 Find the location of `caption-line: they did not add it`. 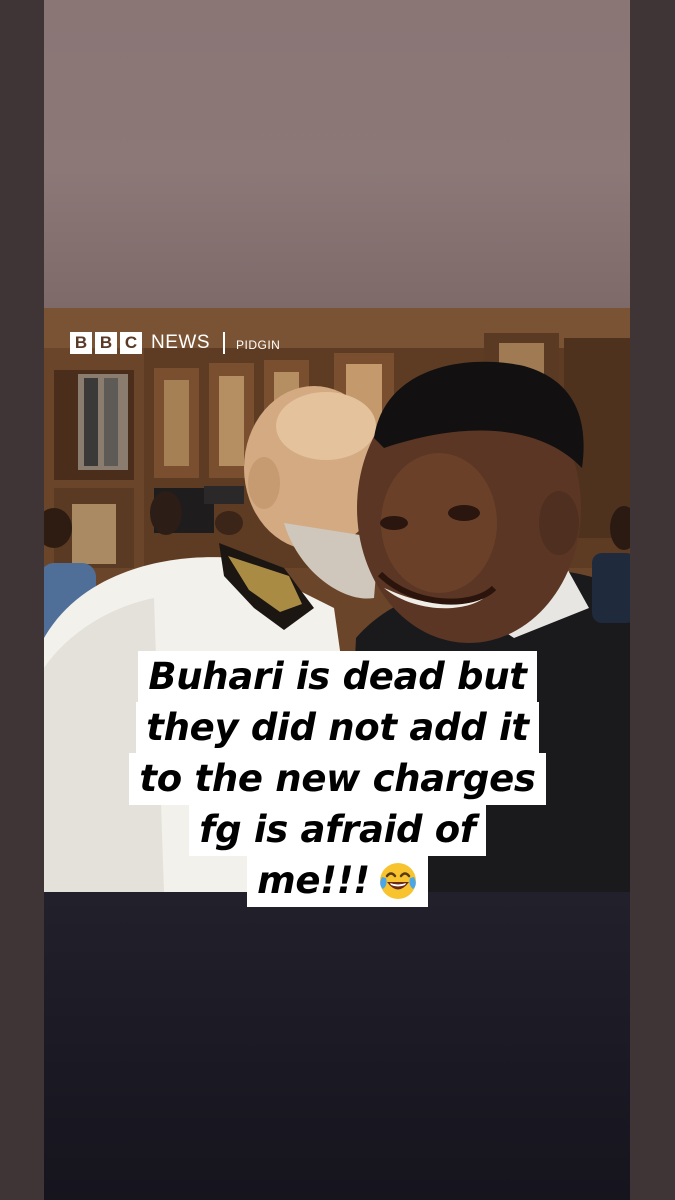

caption-line: they did not add it is located at coordinates (337, 728).